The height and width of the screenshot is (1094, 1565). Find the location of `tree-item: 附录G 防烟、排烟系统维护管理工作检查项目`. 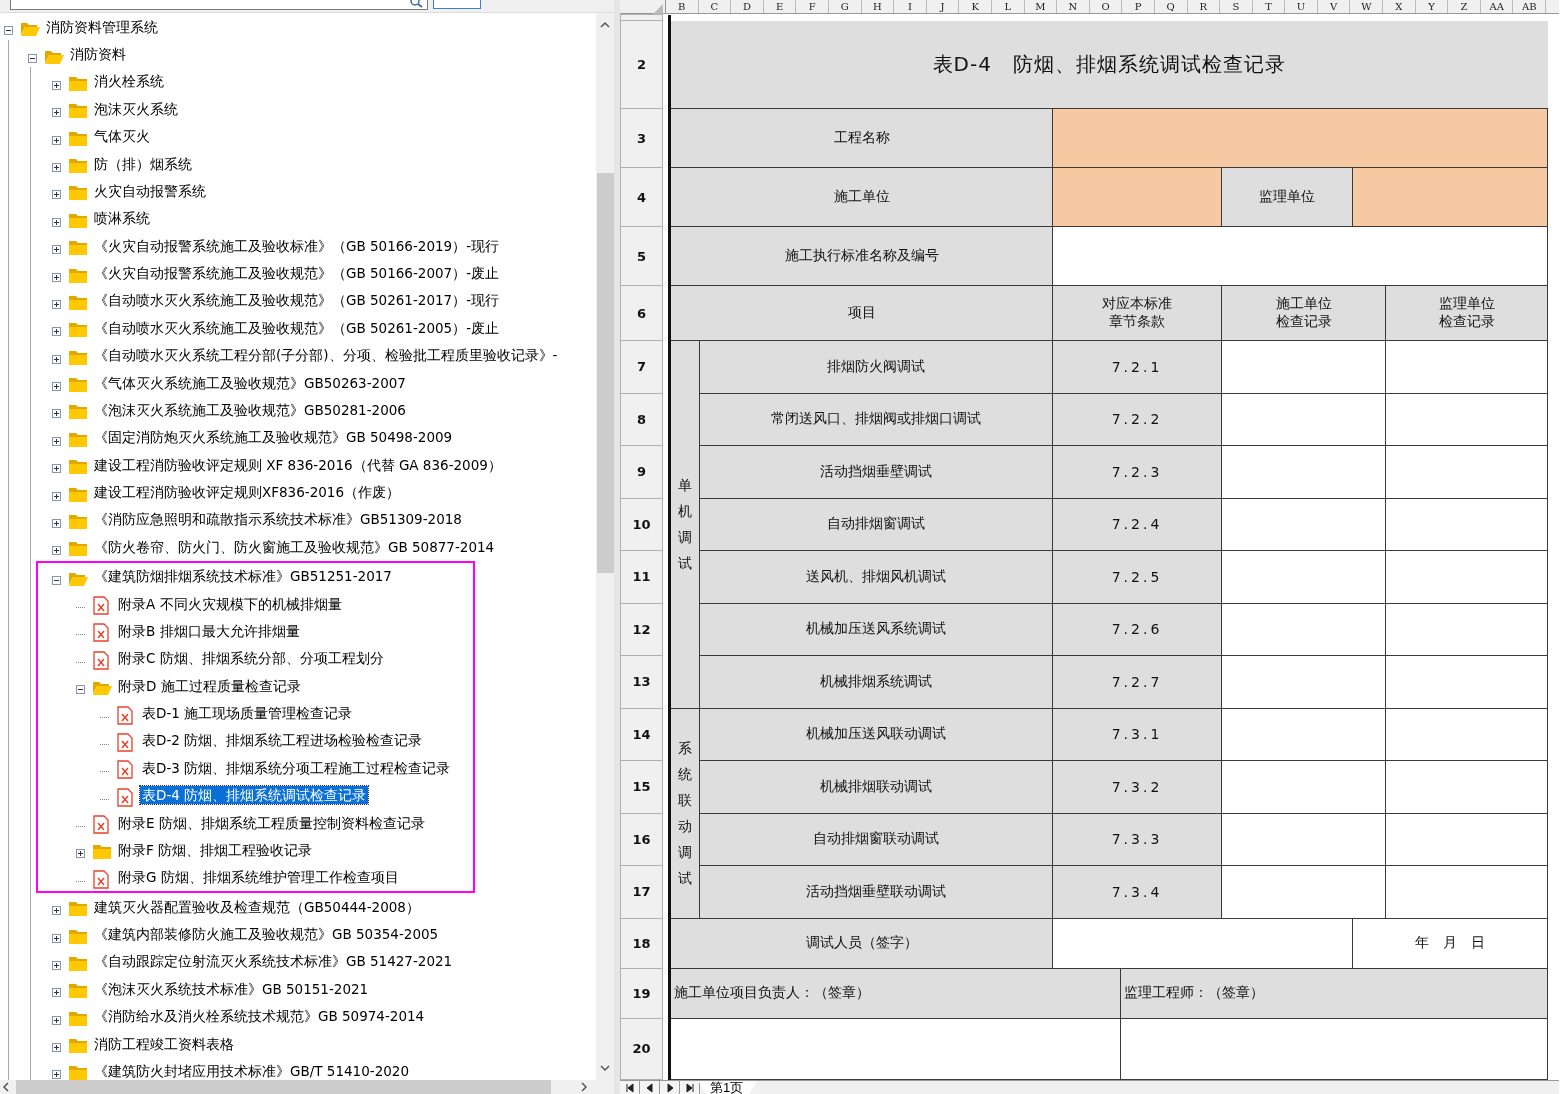

tree-item: 附录G 防烟、排烟系统维护管理工作检查项目 is located at coordinates (258, 877).